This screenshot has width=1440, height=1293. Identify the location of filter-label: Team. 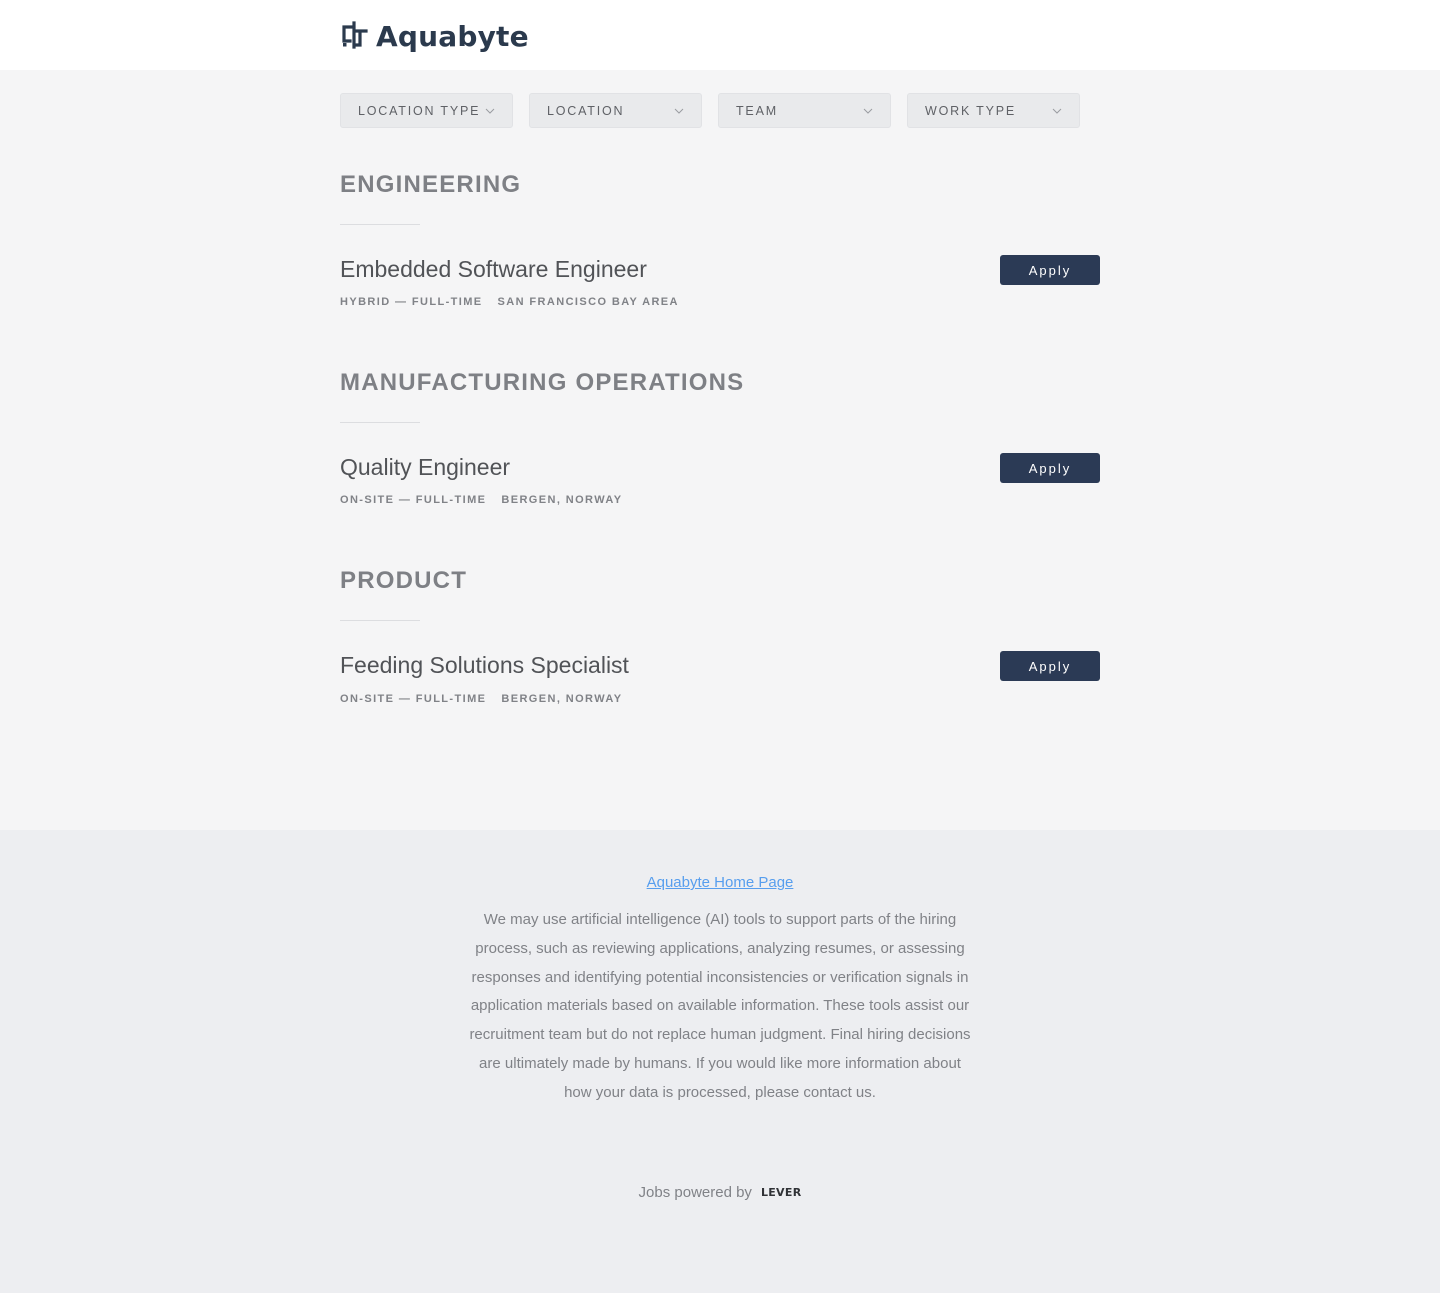
(757, 110).